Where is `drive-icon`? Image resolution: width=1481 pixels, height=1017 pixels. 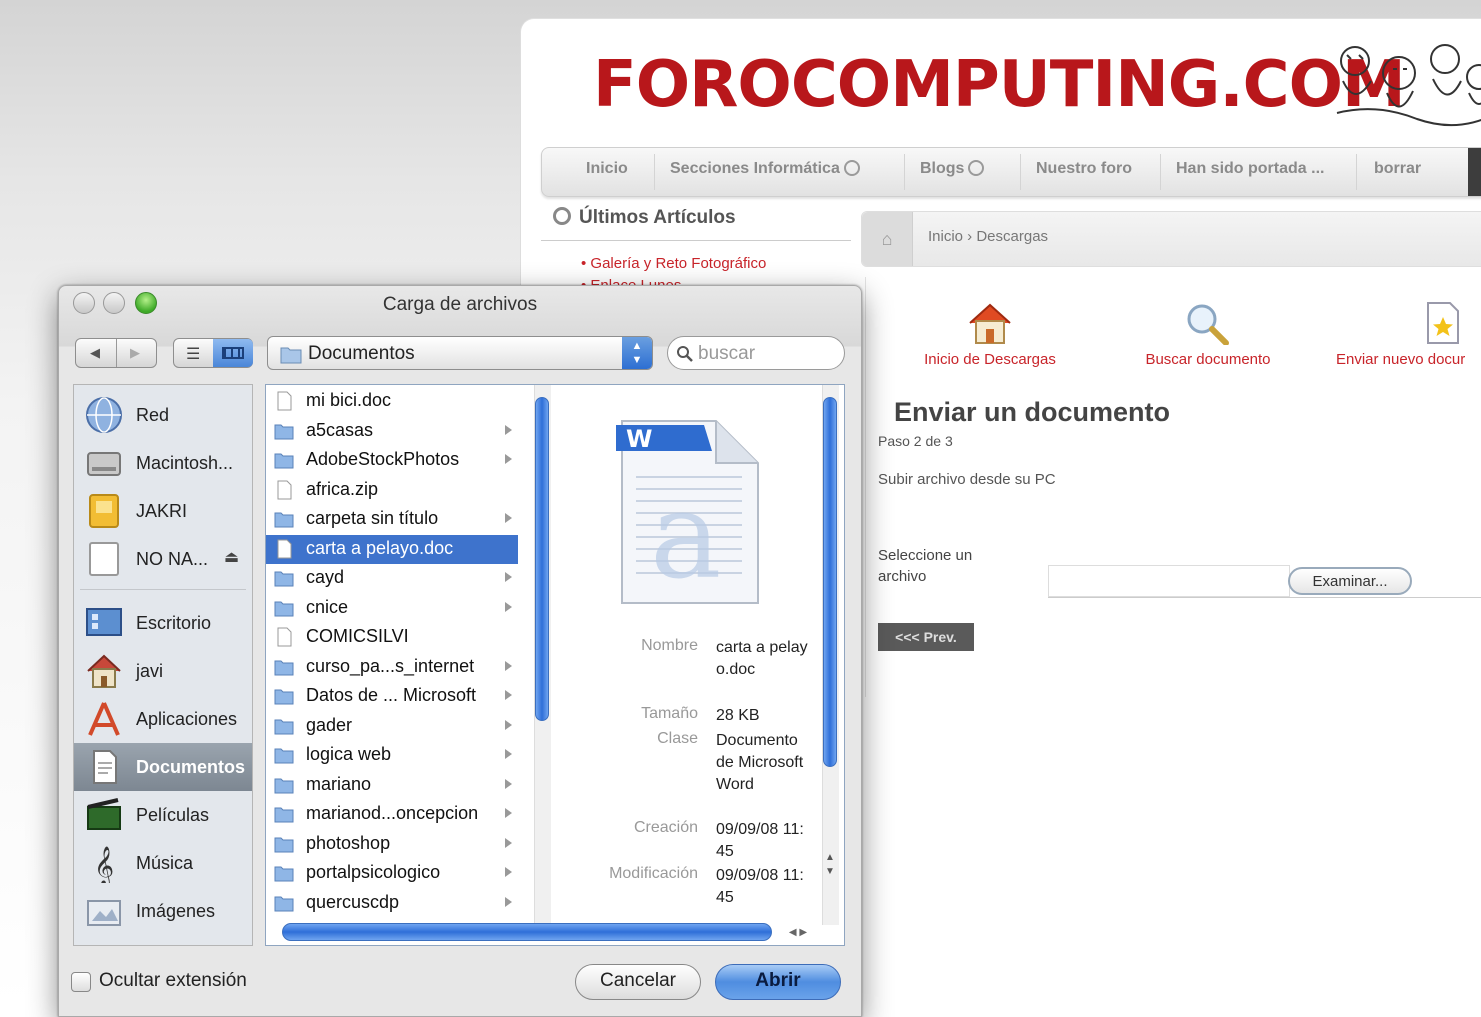
drive-icon is located at coordinates (104, 511).